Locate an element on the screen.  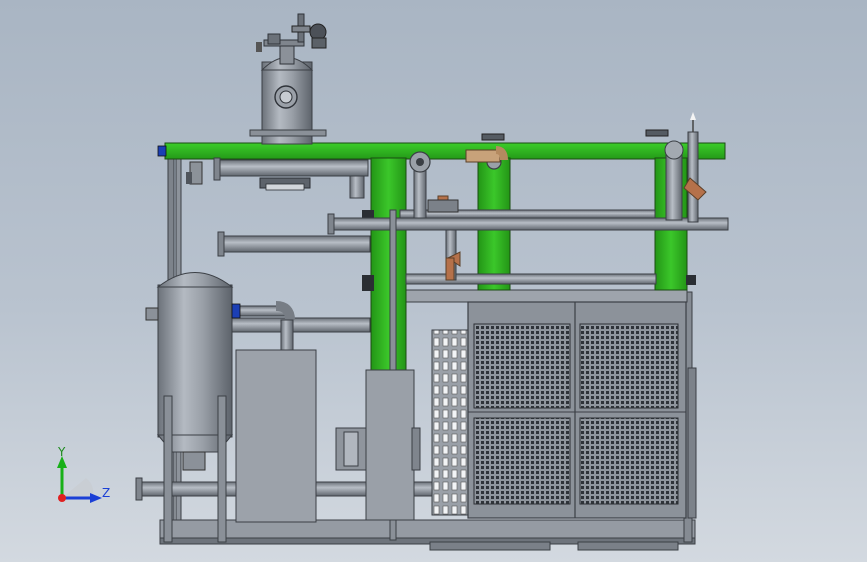
top-vessel is located at coordinates (288, 79).